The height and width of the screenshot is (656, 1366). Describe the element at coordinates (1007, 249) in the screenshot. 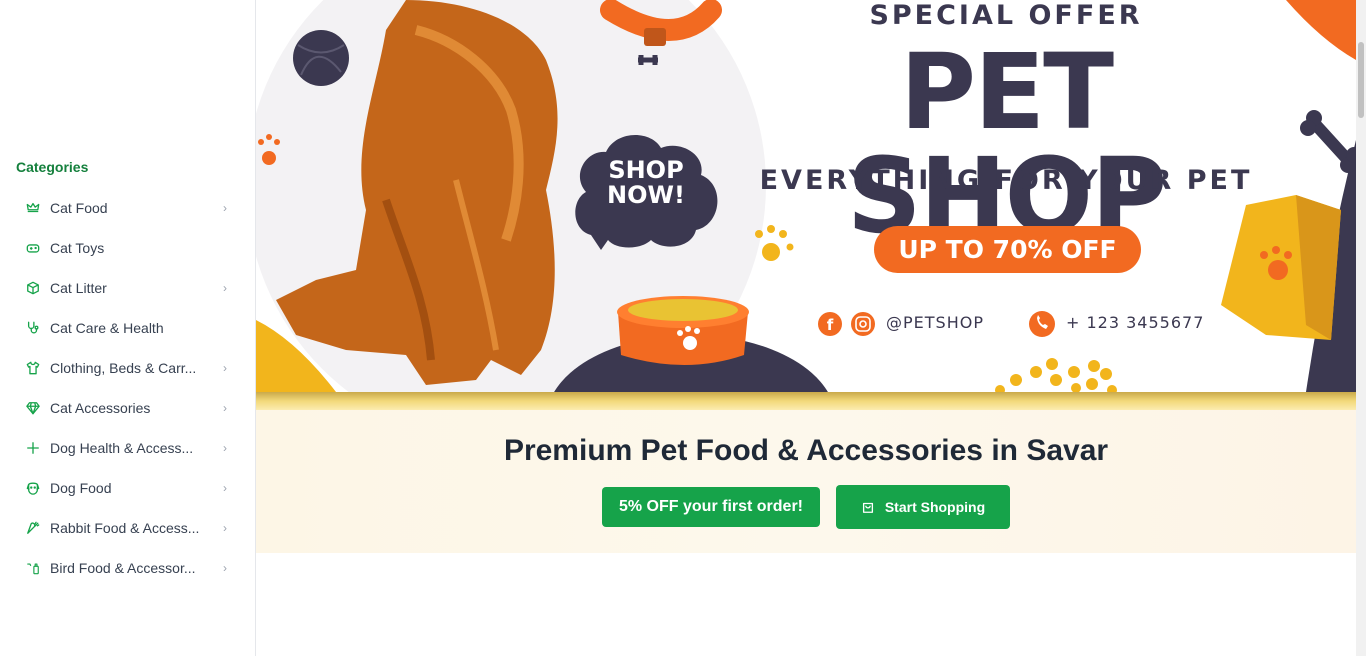

I see `sale-badge: UP TO 70% OFF` at that location.